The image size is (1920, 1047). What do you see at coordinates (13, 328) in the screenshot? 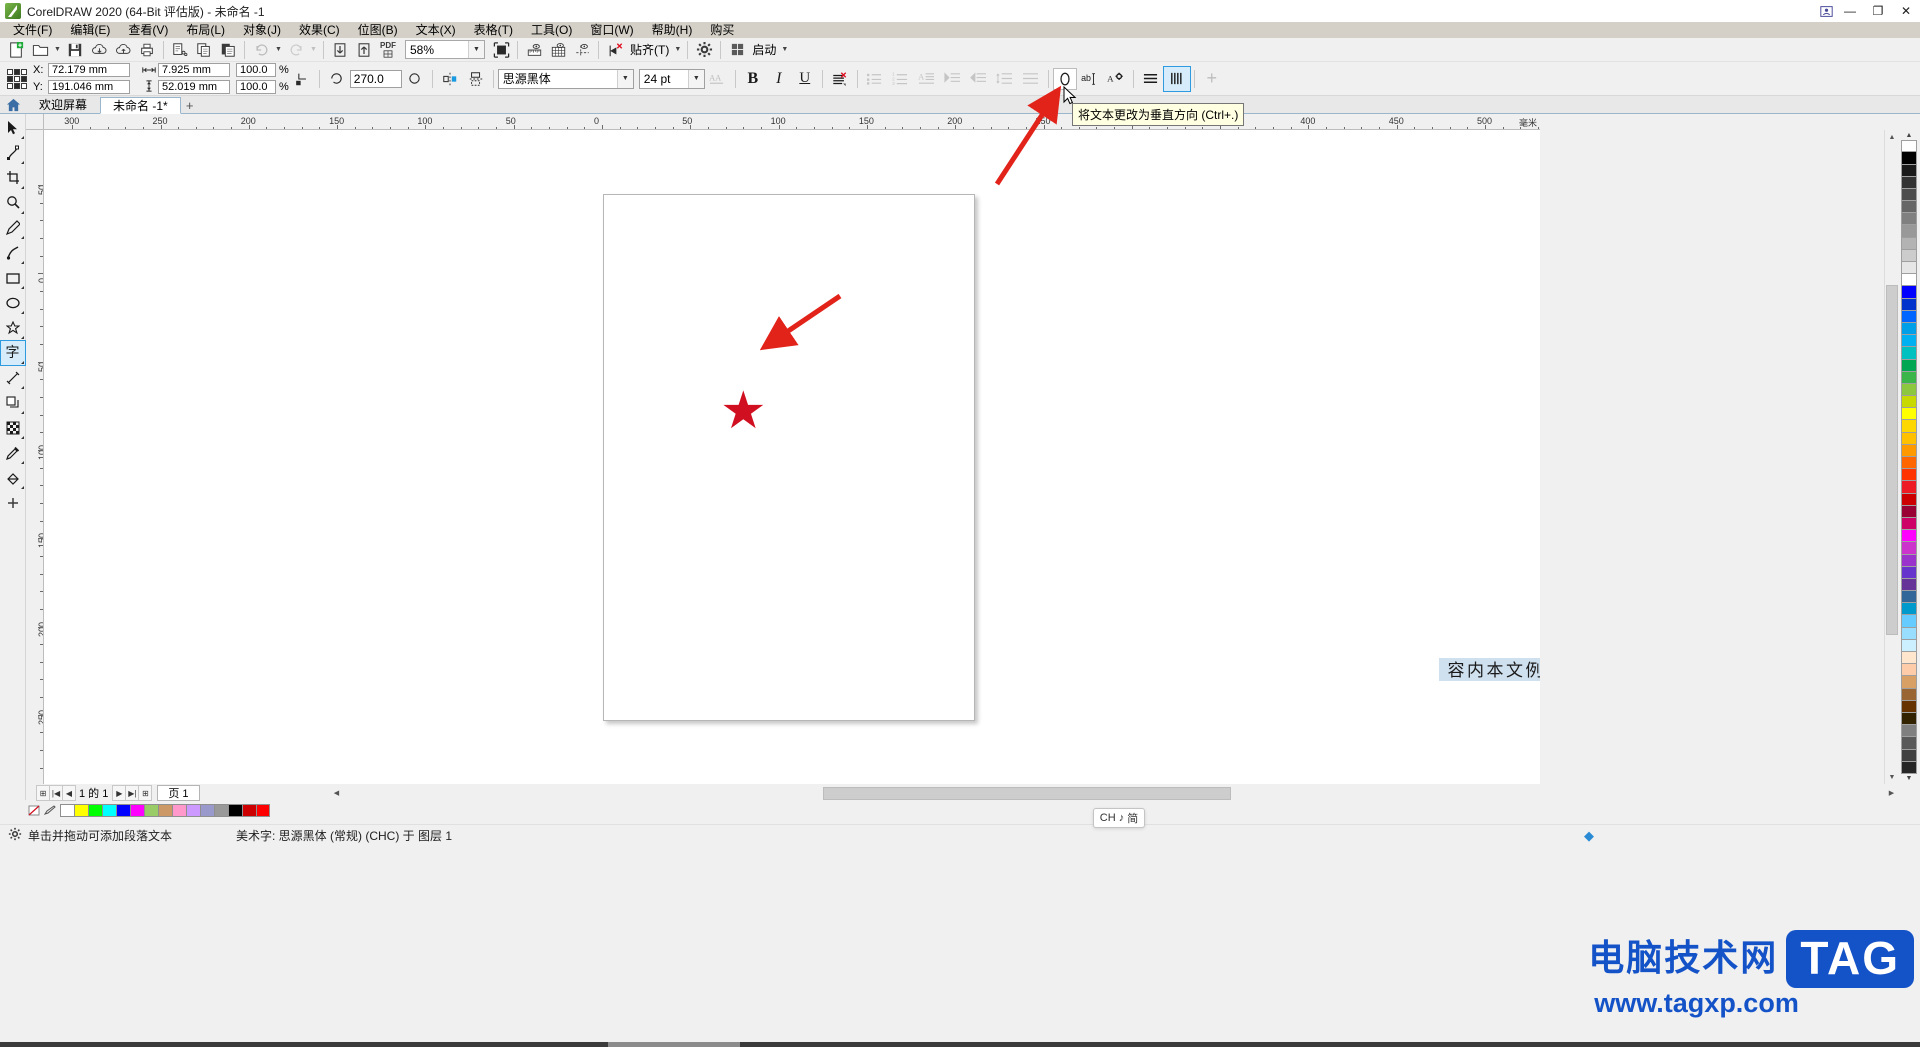
I see `polygon-tool` at bounding box center [13, 328].